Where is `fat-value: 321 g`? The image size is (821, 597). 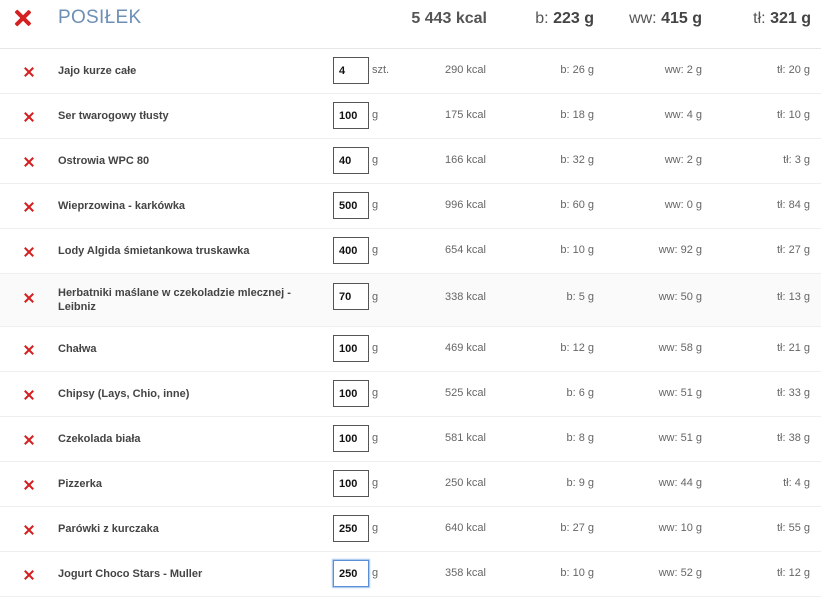
fat-value: 321 g is located at coordinates (790, 18).